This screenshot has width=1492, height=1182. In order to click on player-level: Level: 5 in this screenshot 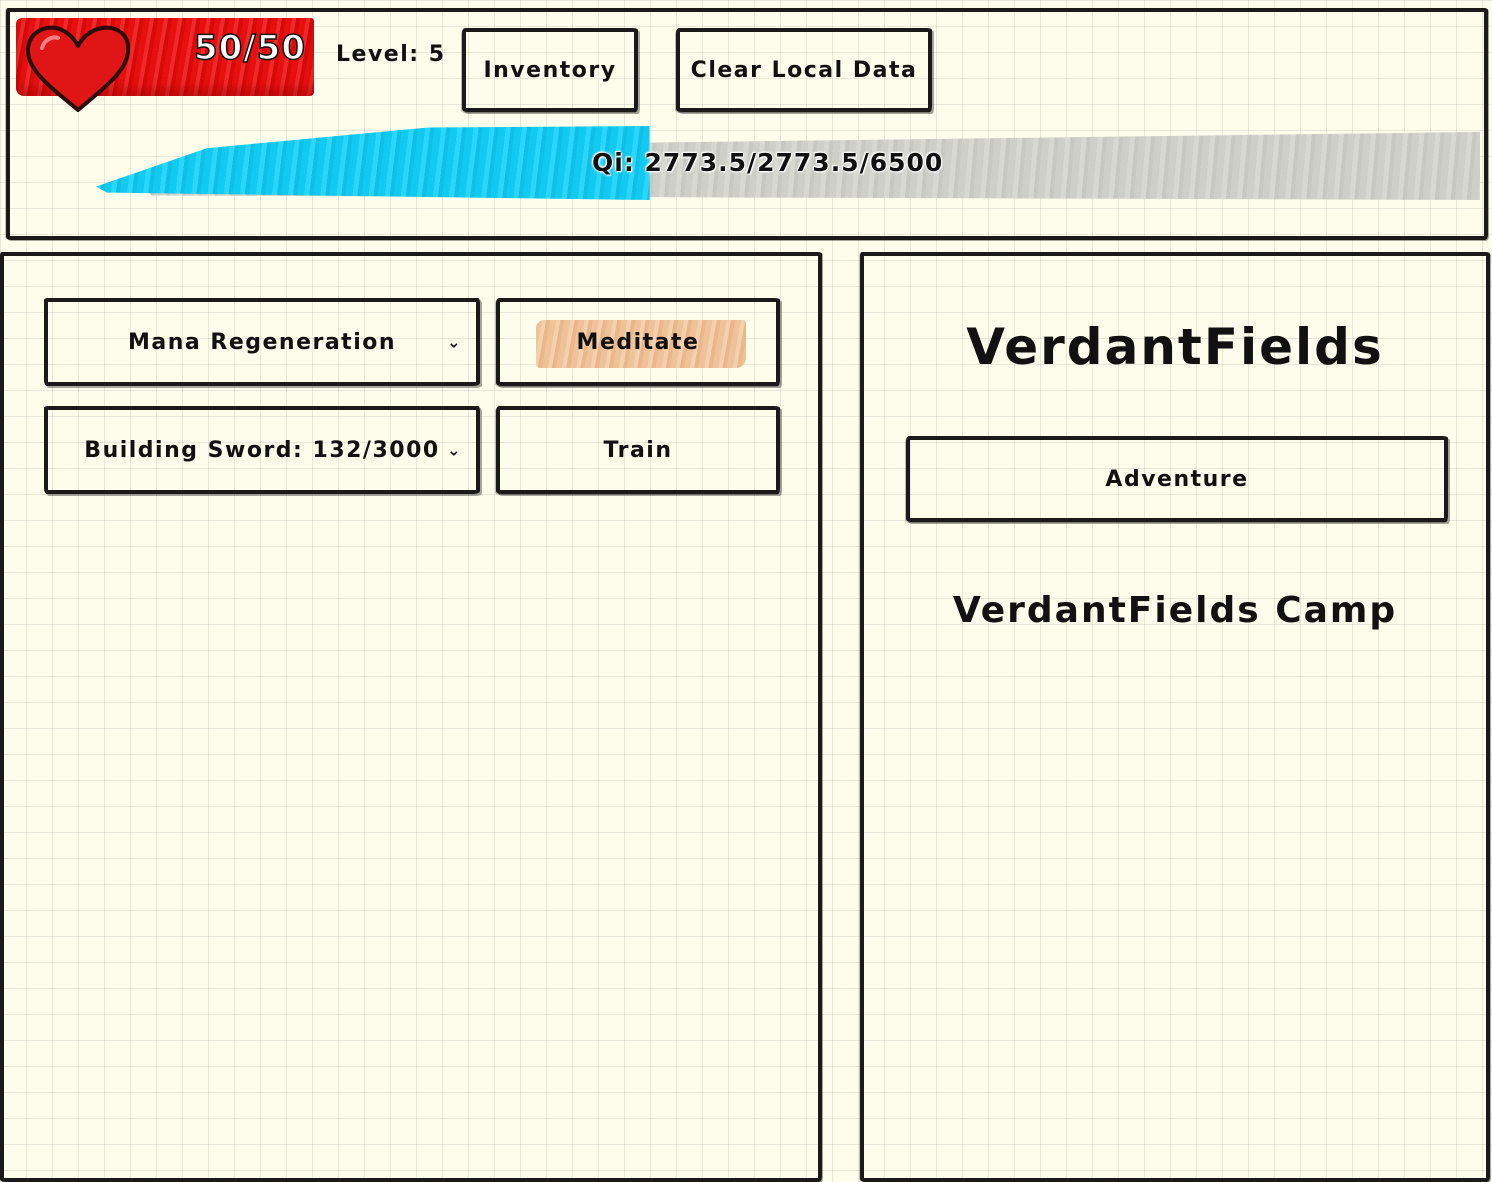, I will do `click(391, 54)`.